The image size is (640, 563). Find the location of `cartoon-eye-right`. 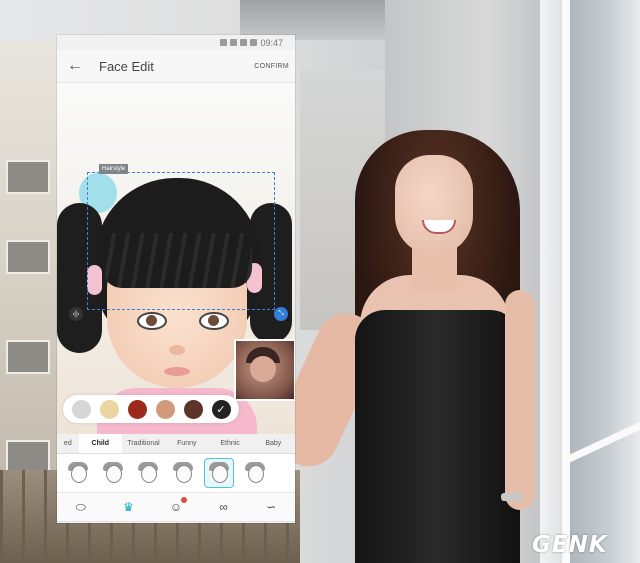

cartoon-eye-right is located at coordinates (214, 321).